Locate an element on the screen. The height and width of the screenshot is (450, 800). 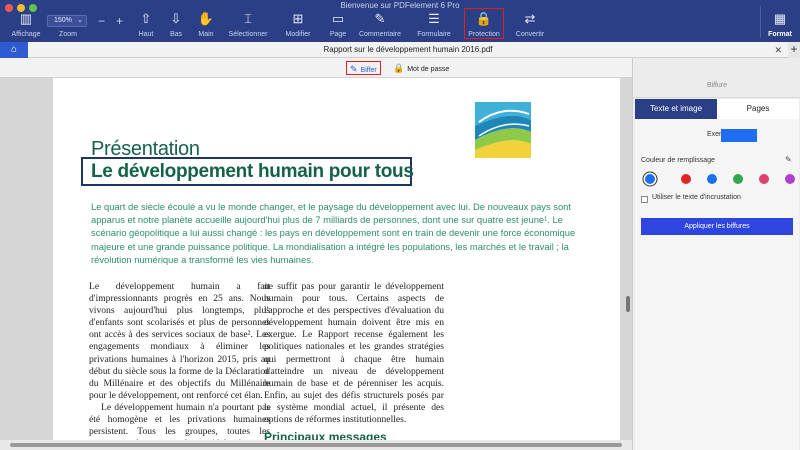
redact-button: ✎ Biffer is located at coordinates (363, 68).